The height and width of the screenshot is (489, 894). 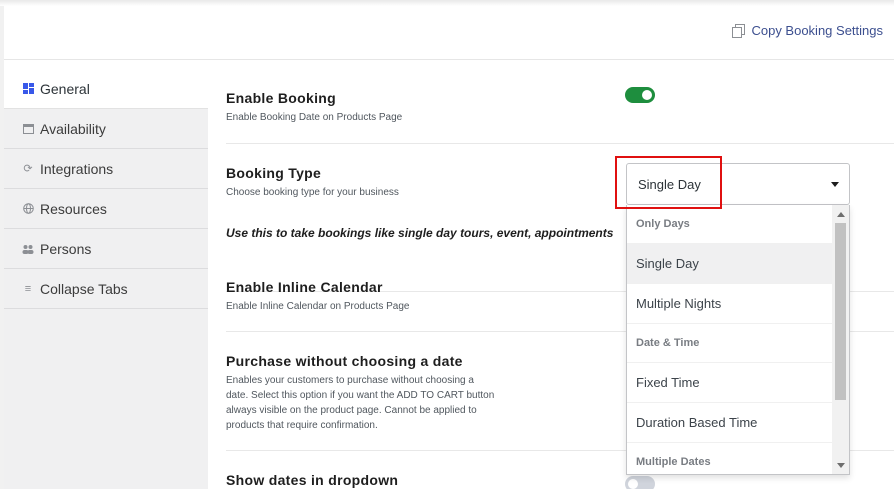 What do you see at coordinates (28, 169) in the screenshot?
I see `sync-icon: ⟳` at bounding box center [28, 169].